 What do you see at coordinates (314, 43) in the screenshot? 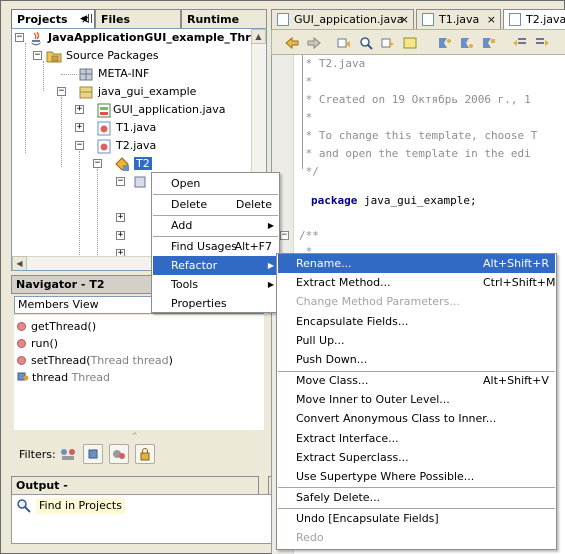
I see `forward-icon` at bounding box center [314, 43].